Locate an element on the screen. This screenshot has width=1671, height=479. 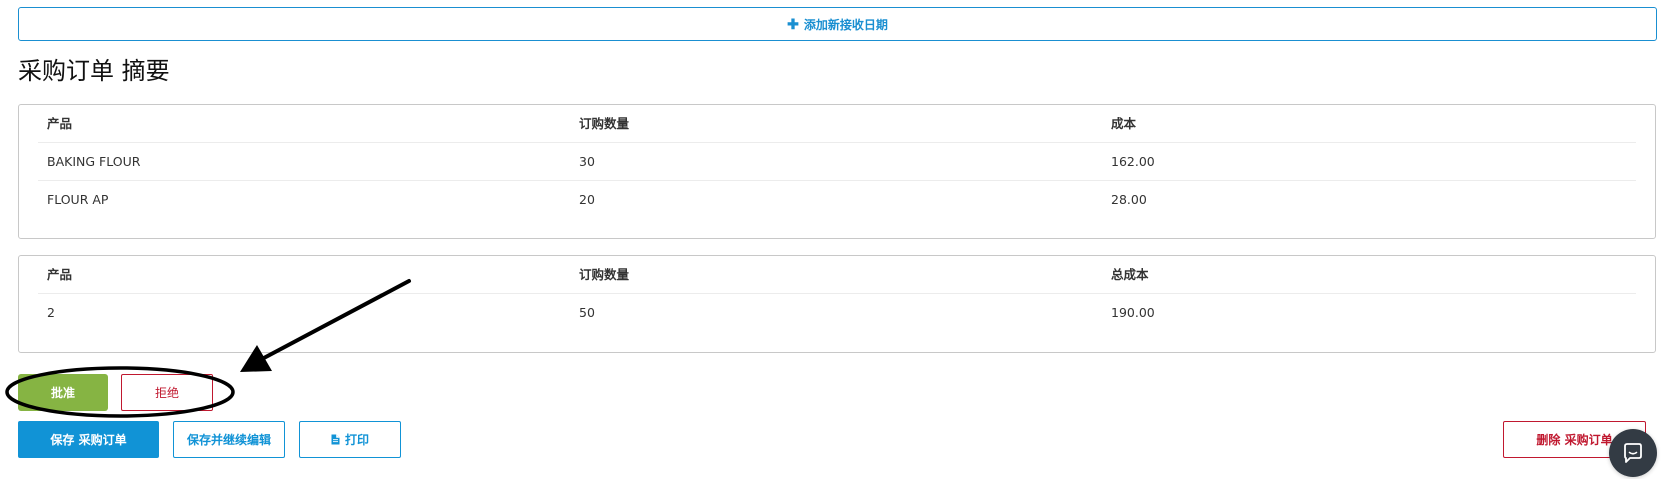
cost-cell: 162.00 is located at coordinates (1133, 161).